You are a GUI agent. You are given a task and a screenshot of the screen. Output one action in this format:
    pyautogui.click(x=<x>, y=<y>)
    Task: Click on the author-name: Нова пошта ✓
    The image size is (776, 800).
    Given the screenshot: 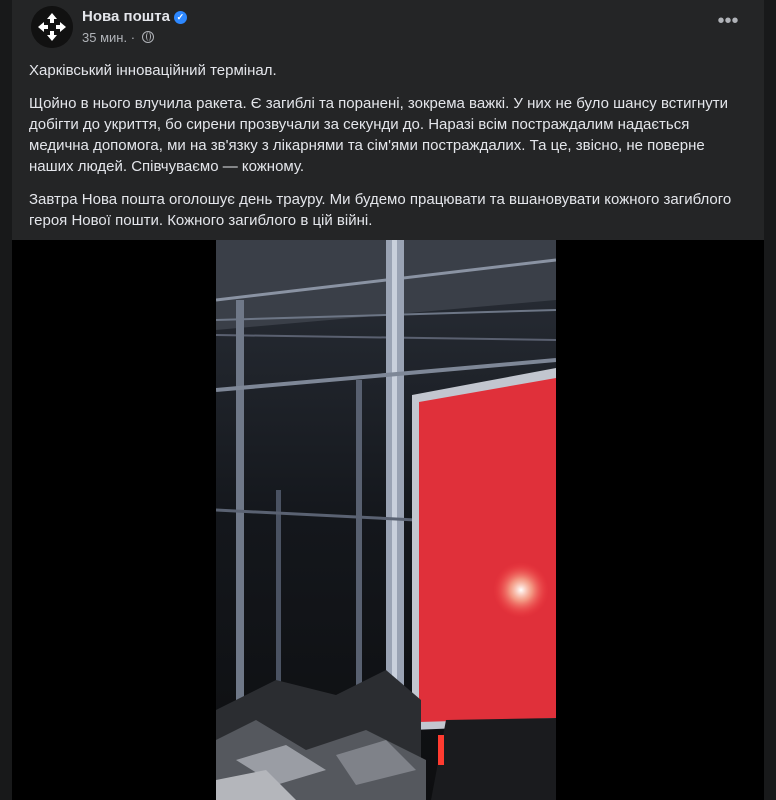 What is the action you would take?
    pyautogui.click(x=134, y=16)
    